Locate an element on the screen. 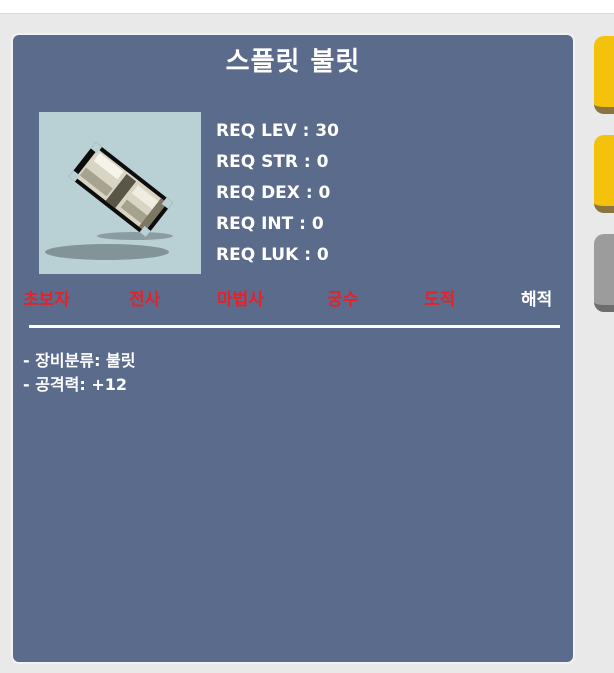 This screenshot has width=614, height=673. req-int: REQ INT : 0 is located at coordinates (270, 224).